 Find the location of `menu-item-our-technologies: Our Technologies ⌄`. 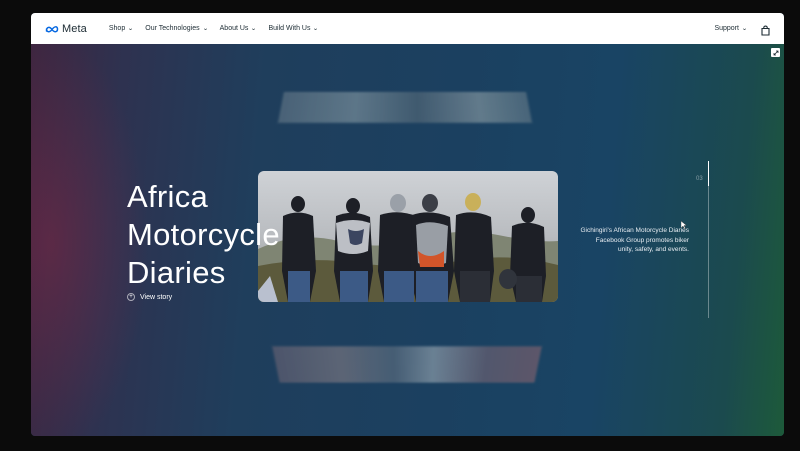

menu-item-our-technologies: Our Technologies ⌄ is located at coordinates (177, 28).